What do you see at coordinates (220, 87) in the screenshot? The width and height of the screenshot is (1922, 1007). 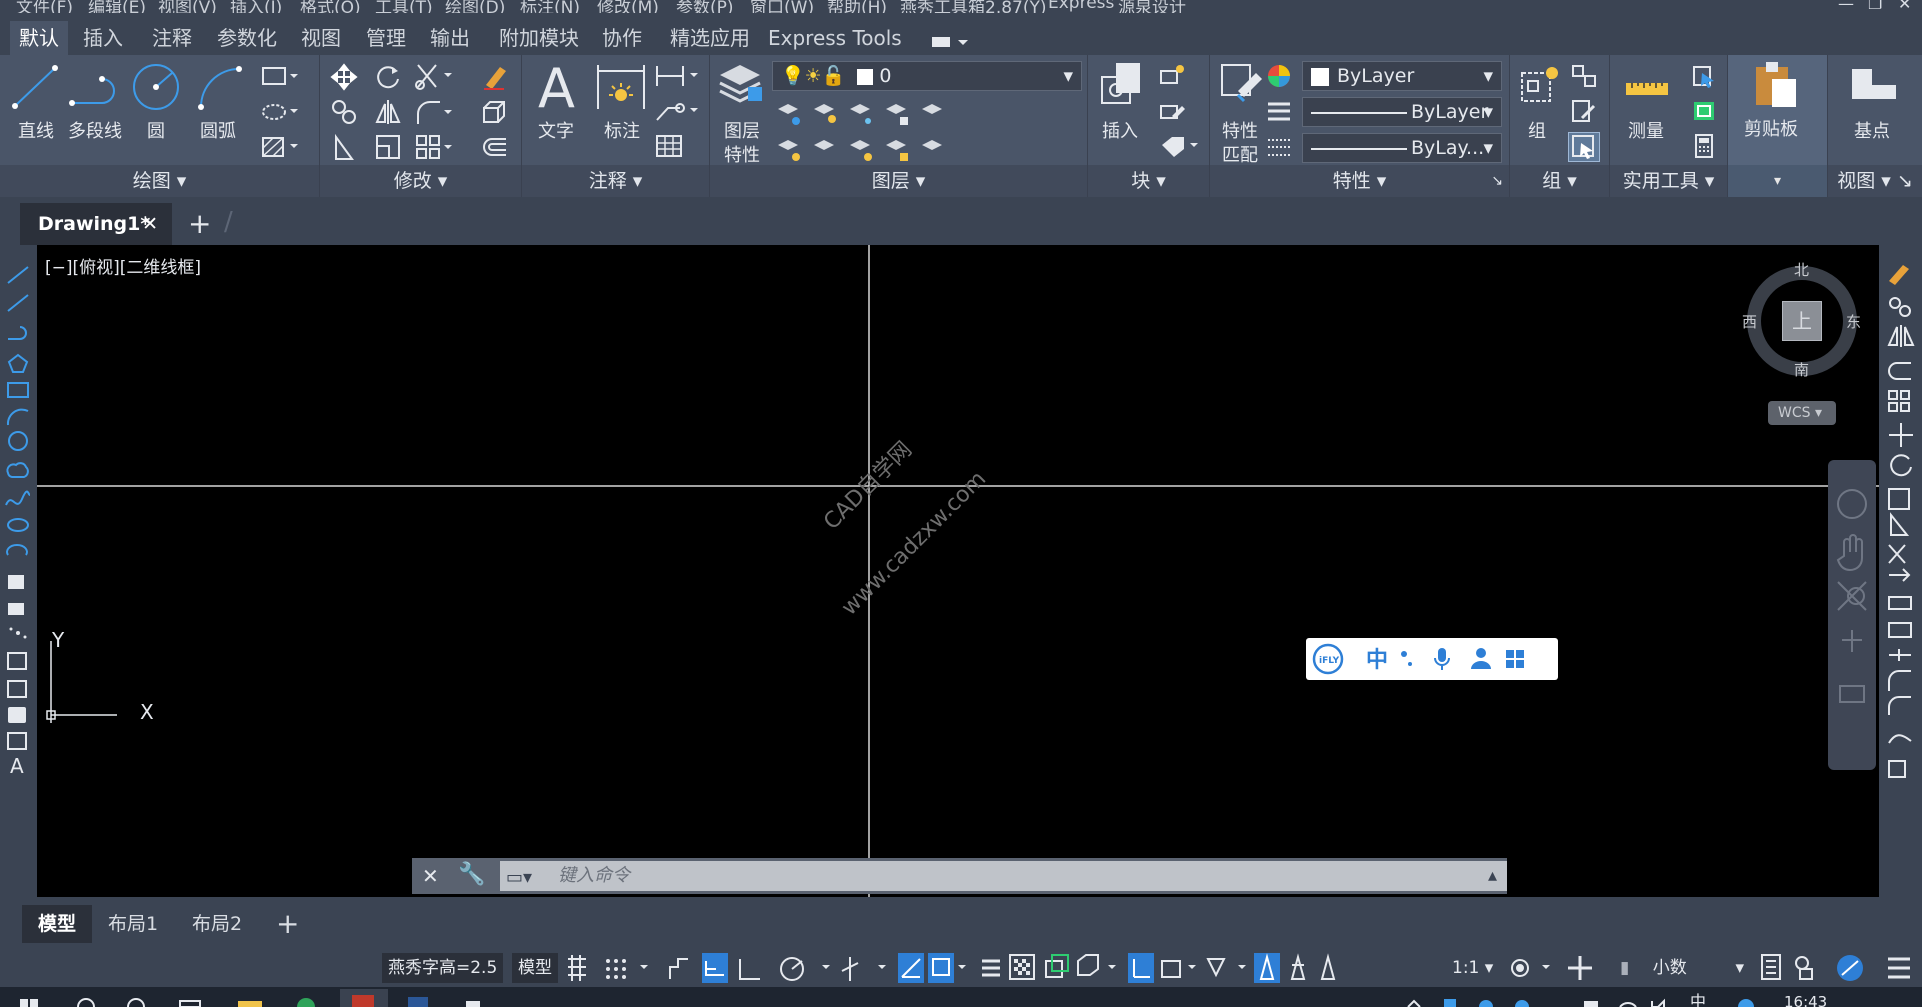 I see `arc-icon` at bounding box center [220, 87].